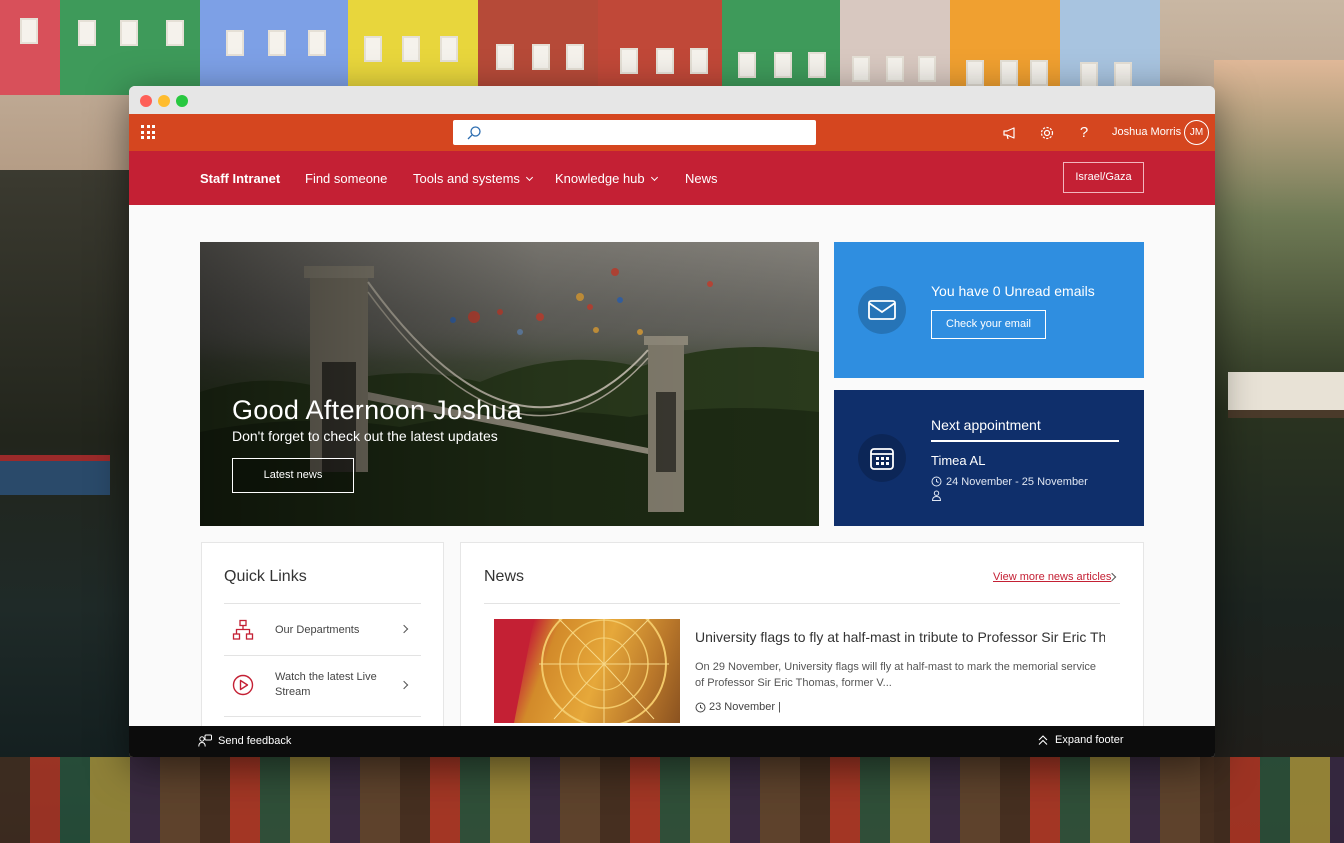 This screenshot has height=843, width=1344. I want to click on user-name: Joshua Morris, so click(1146, 132).